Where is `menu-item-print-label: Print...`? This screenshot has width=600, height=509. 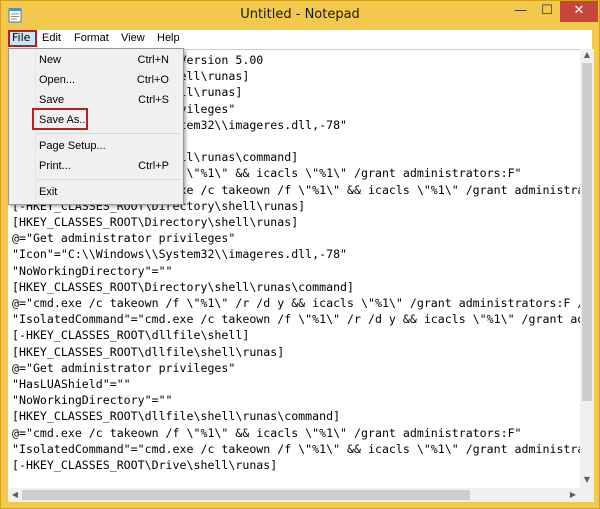
menu-item-print-label: Print... is located at coordinates (55, 166).